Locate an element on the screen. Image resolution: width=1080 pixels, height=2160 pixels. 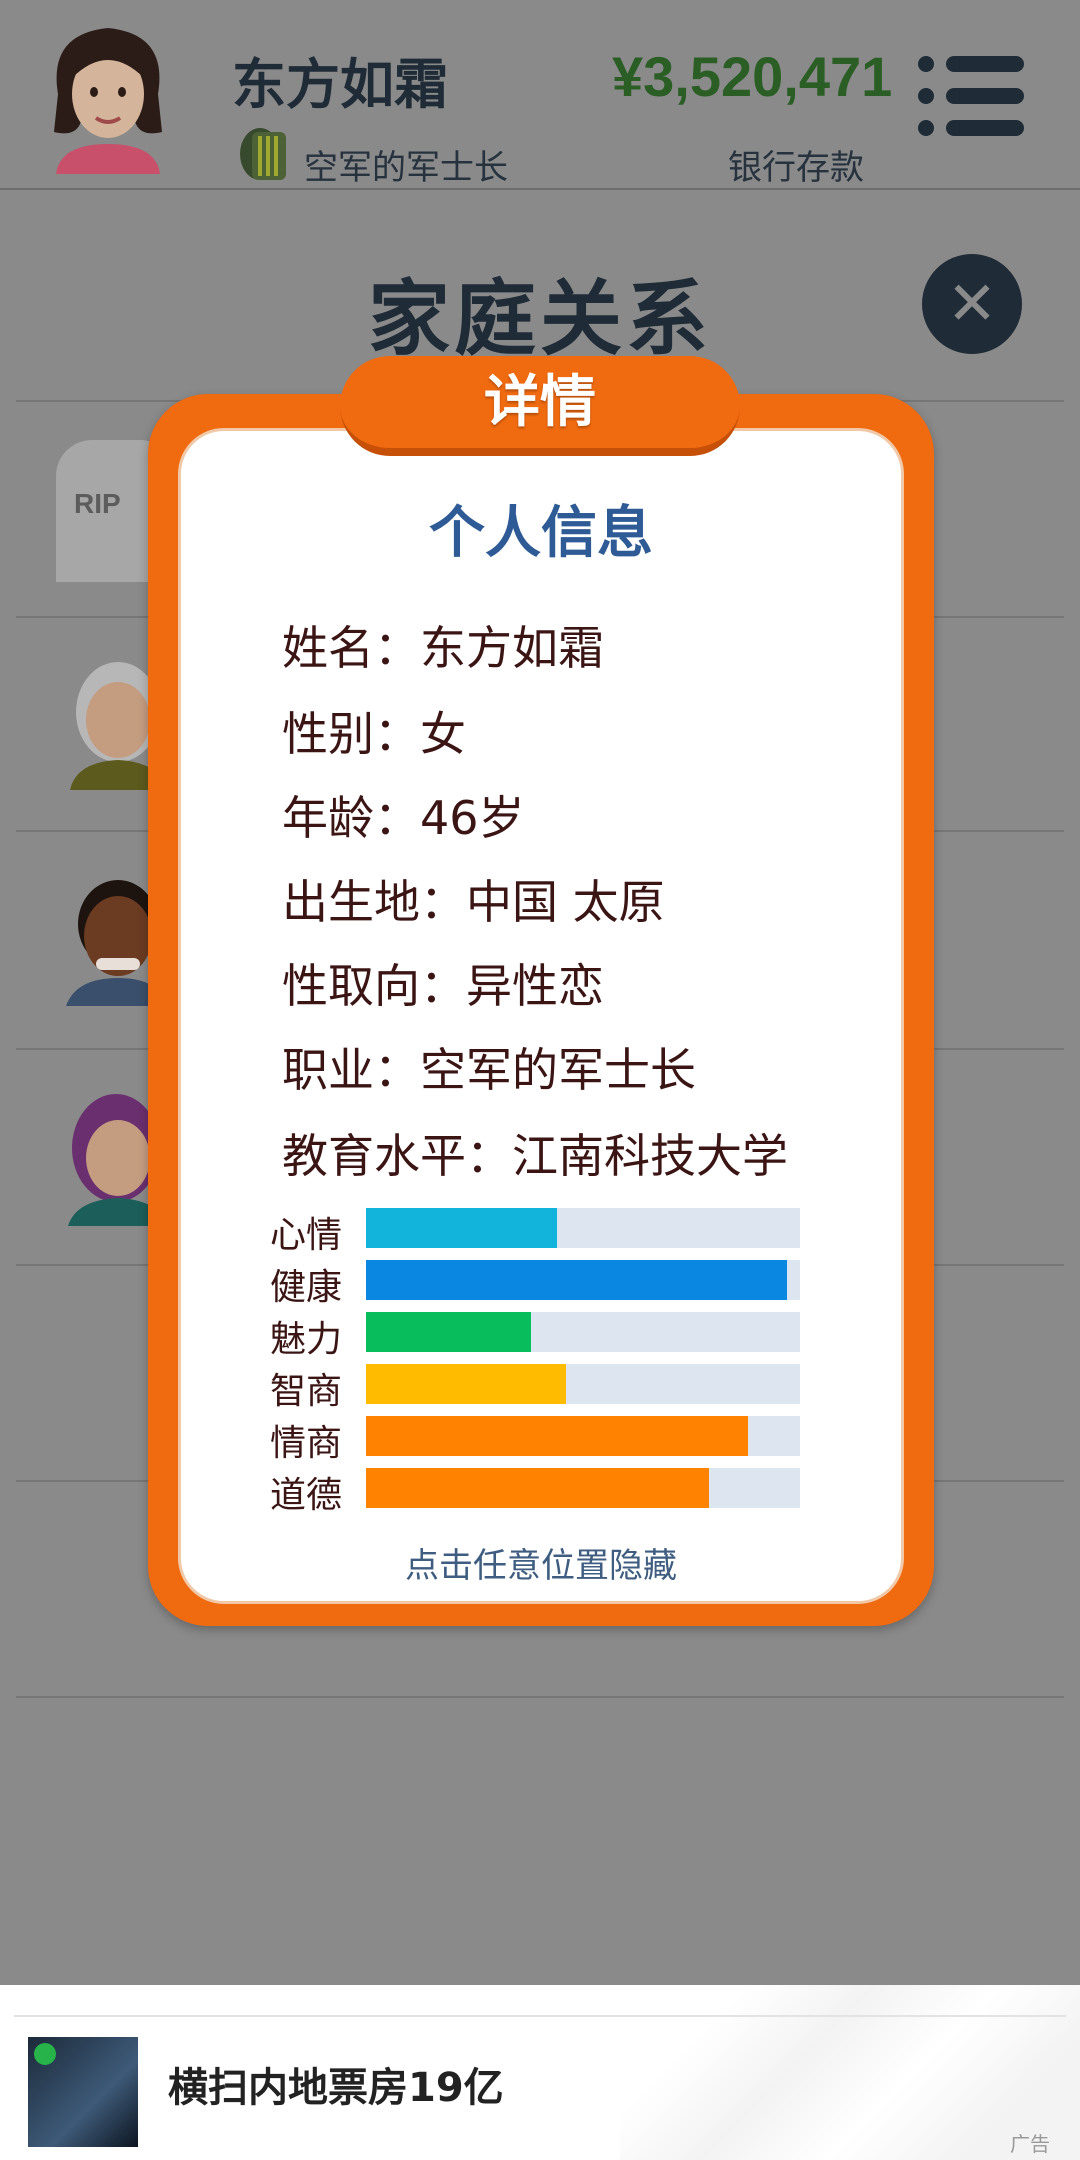
stat-label: 情商 is located at coordinates (306, 1443).